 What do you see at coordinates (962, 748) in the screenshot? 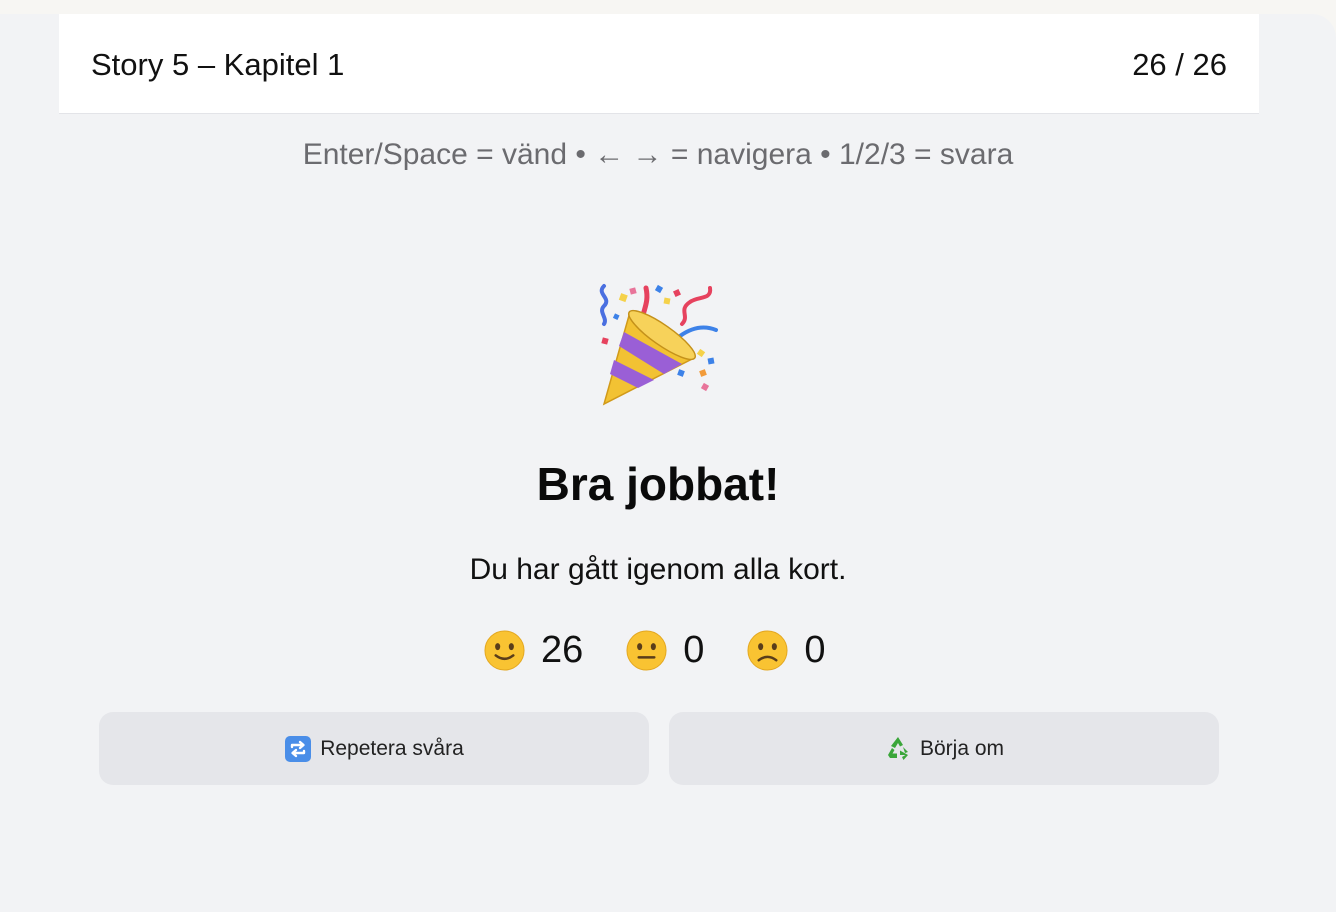
I see `restart-label: Börja om` at bounding box center [962, 748].